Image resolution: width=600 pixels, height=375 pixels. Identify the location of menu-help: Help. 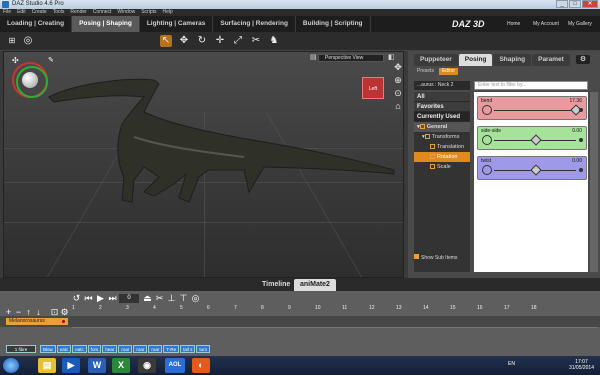
(168, 12).